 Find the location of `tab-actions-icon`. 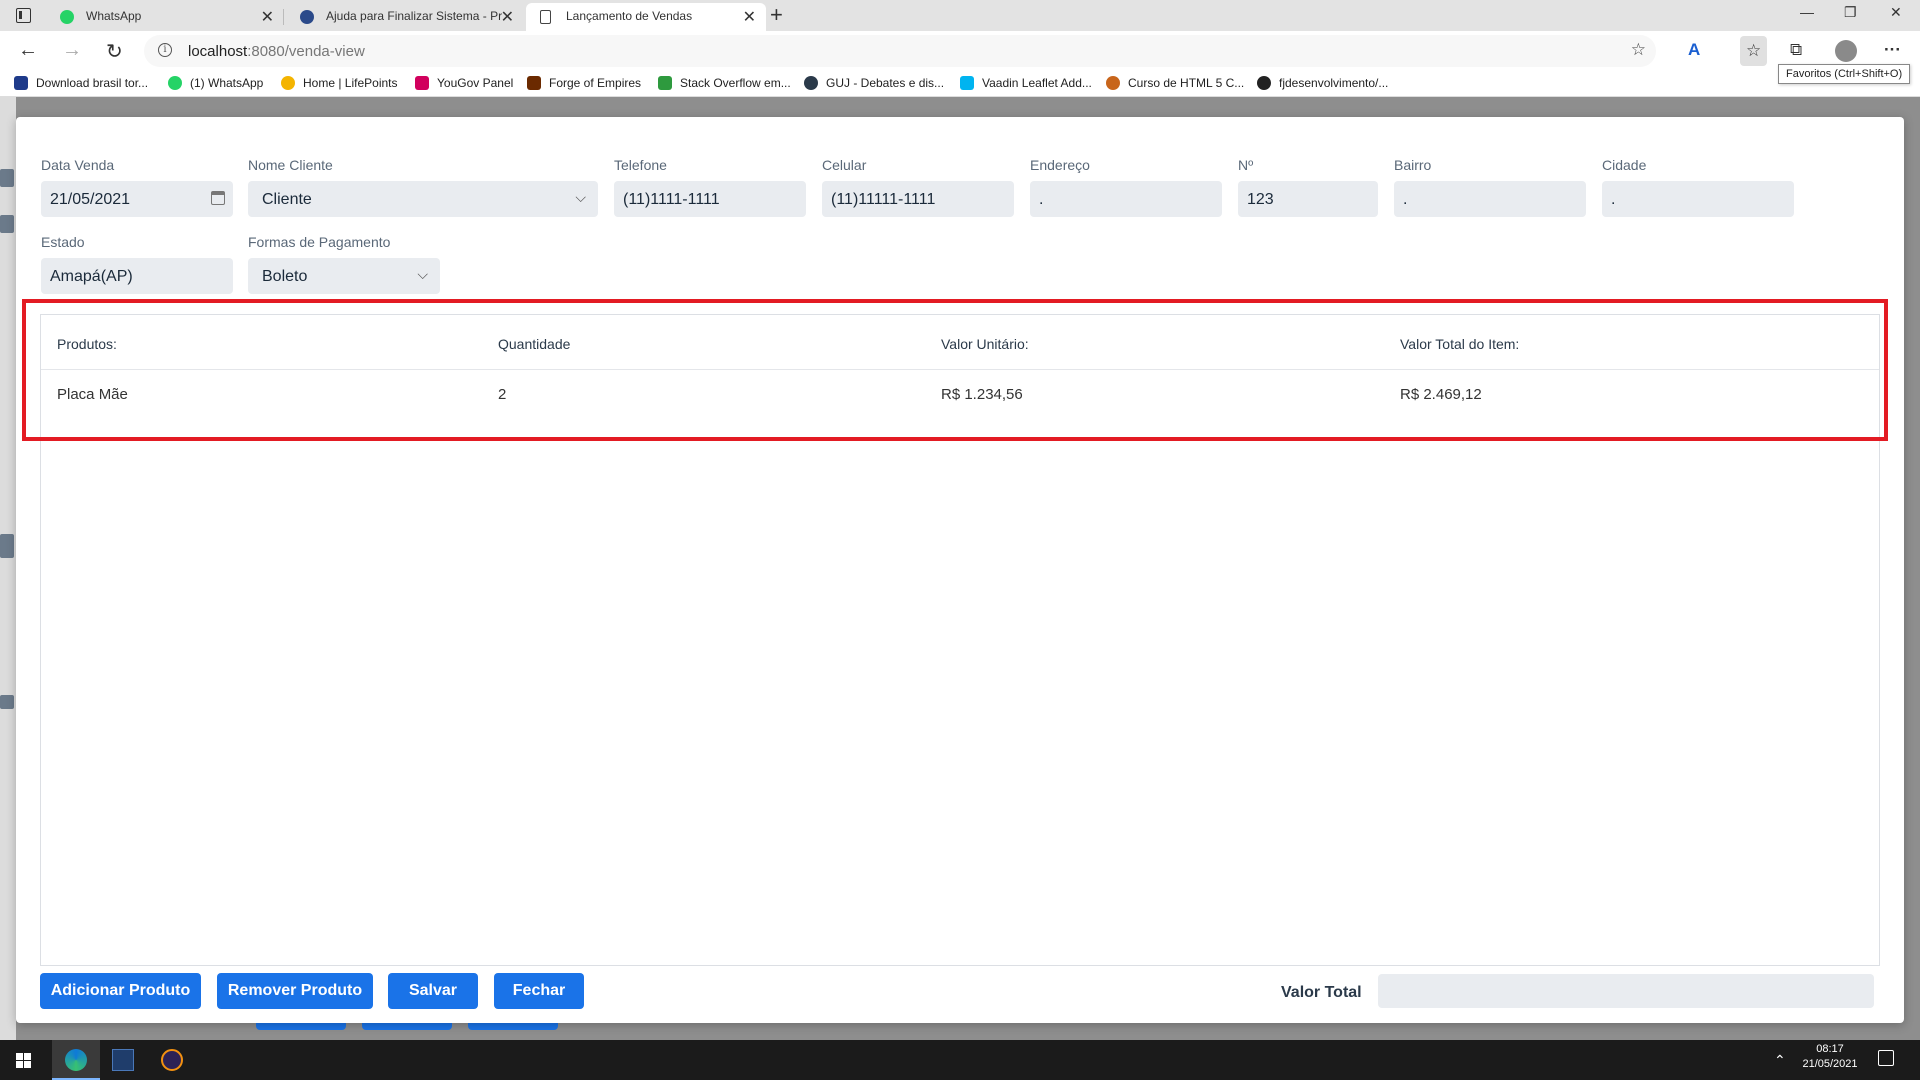

tab-actions-icon is located at coordinates (23, 15).